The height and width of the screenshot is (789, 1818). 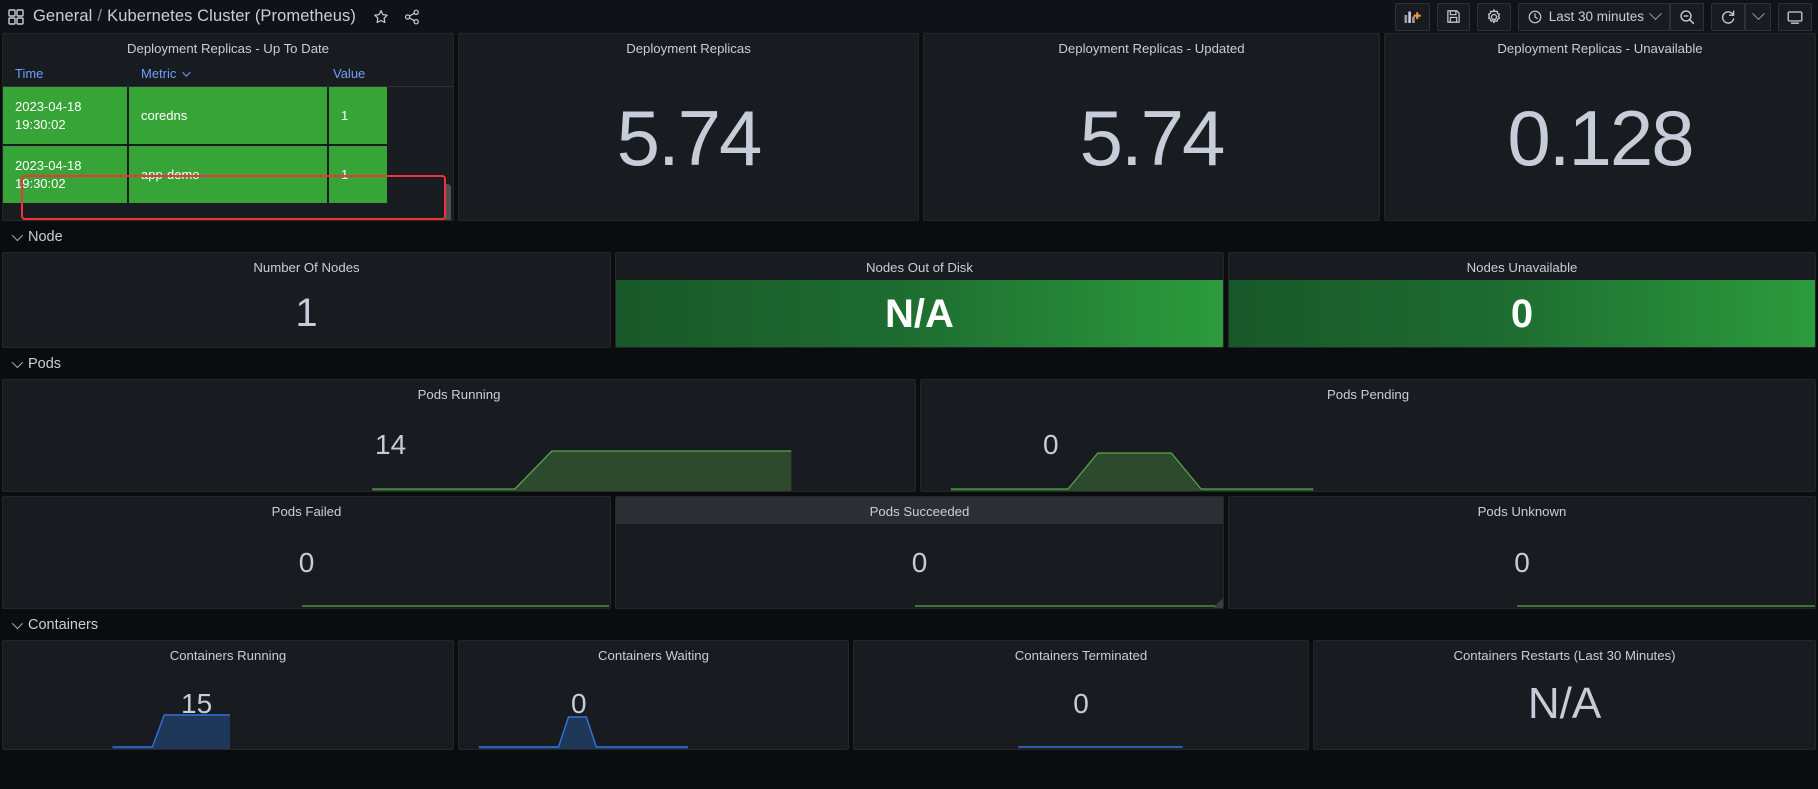 What do you see at coordinates (45, 363) in the screenshot?
I see `section-label: Pods` at bounding box center [45, 363].